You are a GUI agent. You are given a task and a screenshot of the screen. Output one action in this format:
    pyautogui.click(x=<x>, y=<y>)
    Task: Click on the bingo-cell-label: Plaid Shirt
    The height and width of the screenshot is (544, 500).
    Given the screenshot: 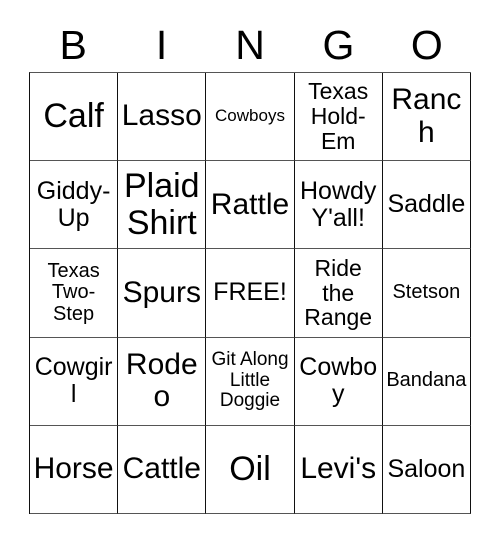 What is the action you would take?
    pyautogui.click(x=161, y=204)
    